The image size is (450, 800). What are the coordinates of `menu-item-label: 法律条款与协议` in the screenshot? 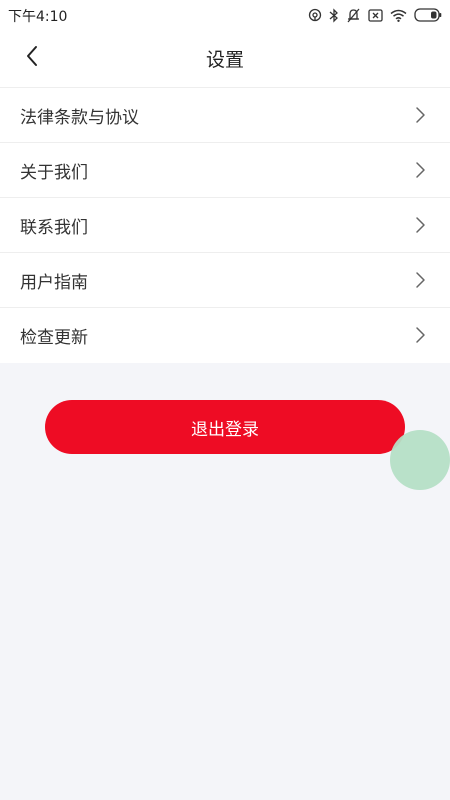 It's located at (79, 118).